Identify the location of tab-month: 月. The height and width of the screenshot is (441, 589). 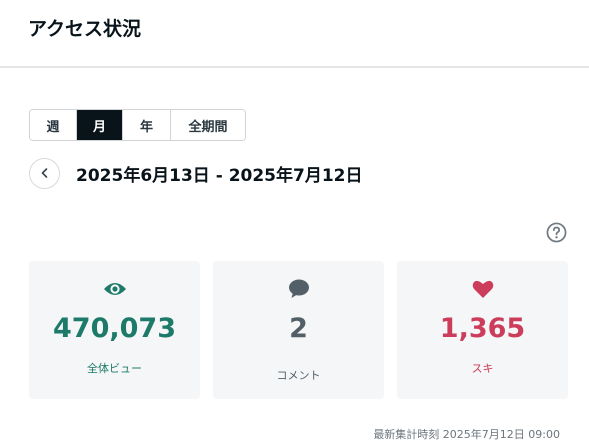
(100, 125).